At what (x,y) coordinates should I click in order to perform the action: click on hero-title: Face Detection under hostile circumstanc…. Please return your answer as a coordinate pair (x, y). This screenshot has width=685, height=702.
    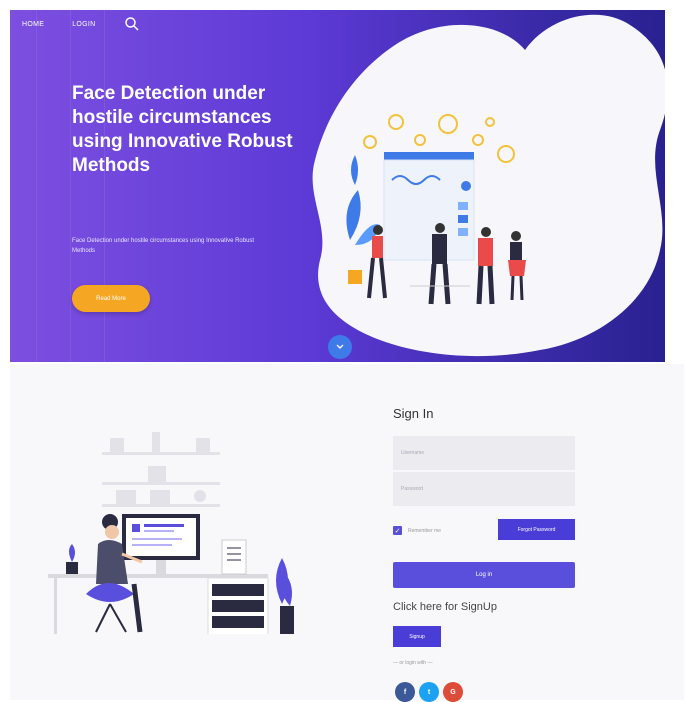
    Looking at the image, I should click on (182, 129).